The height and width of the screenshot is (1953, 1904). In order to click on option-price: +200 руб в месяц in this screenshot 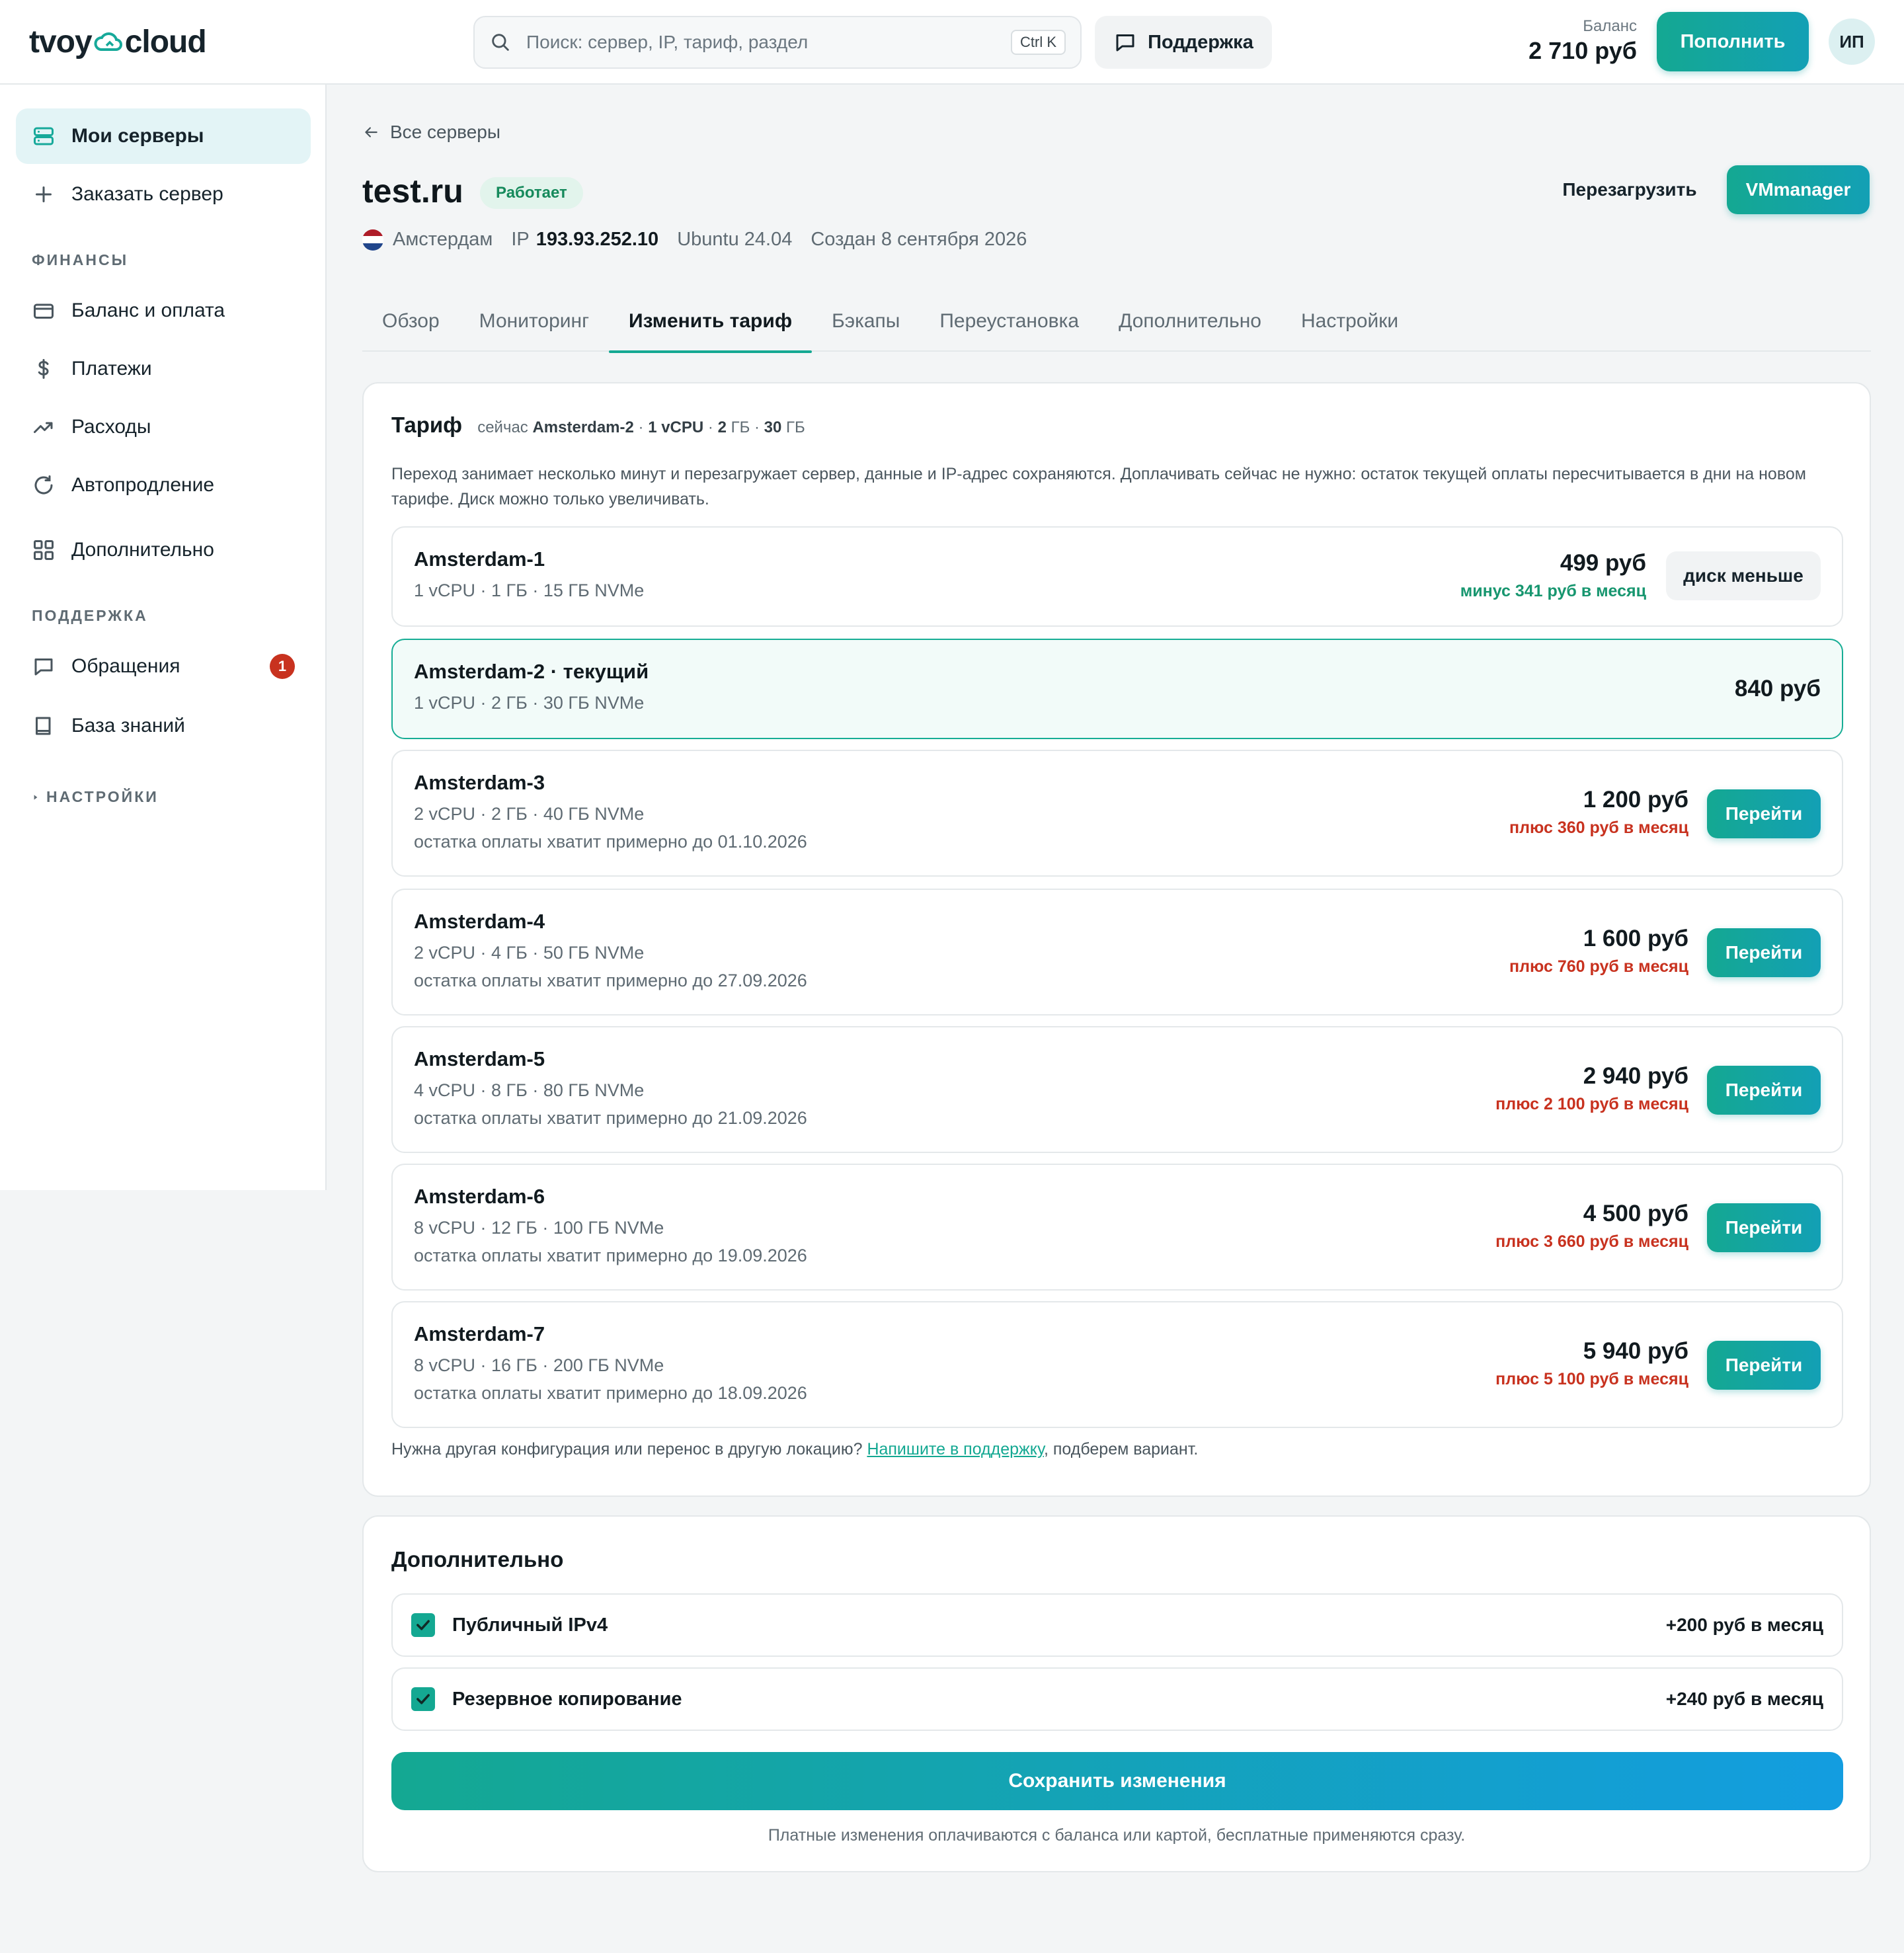, I will do `click(1744, 1624)`.